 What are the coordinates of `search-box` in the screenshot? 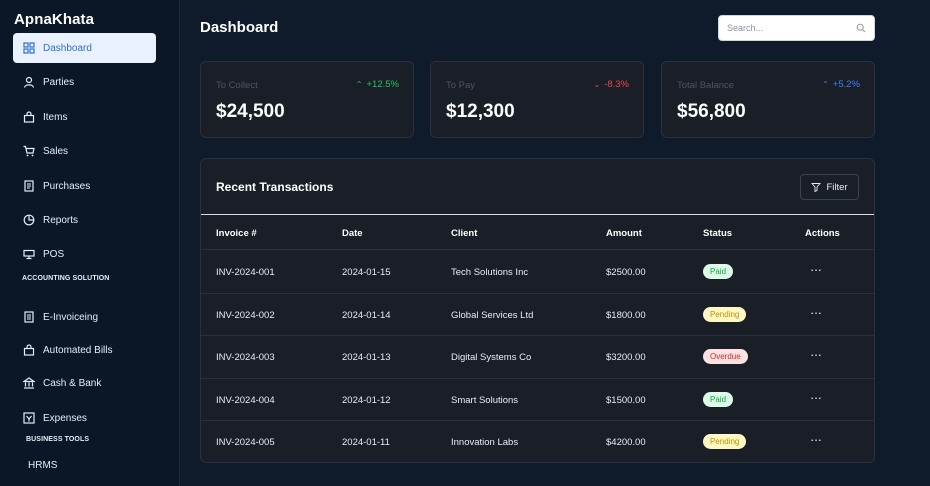 It's located at (796, 28).